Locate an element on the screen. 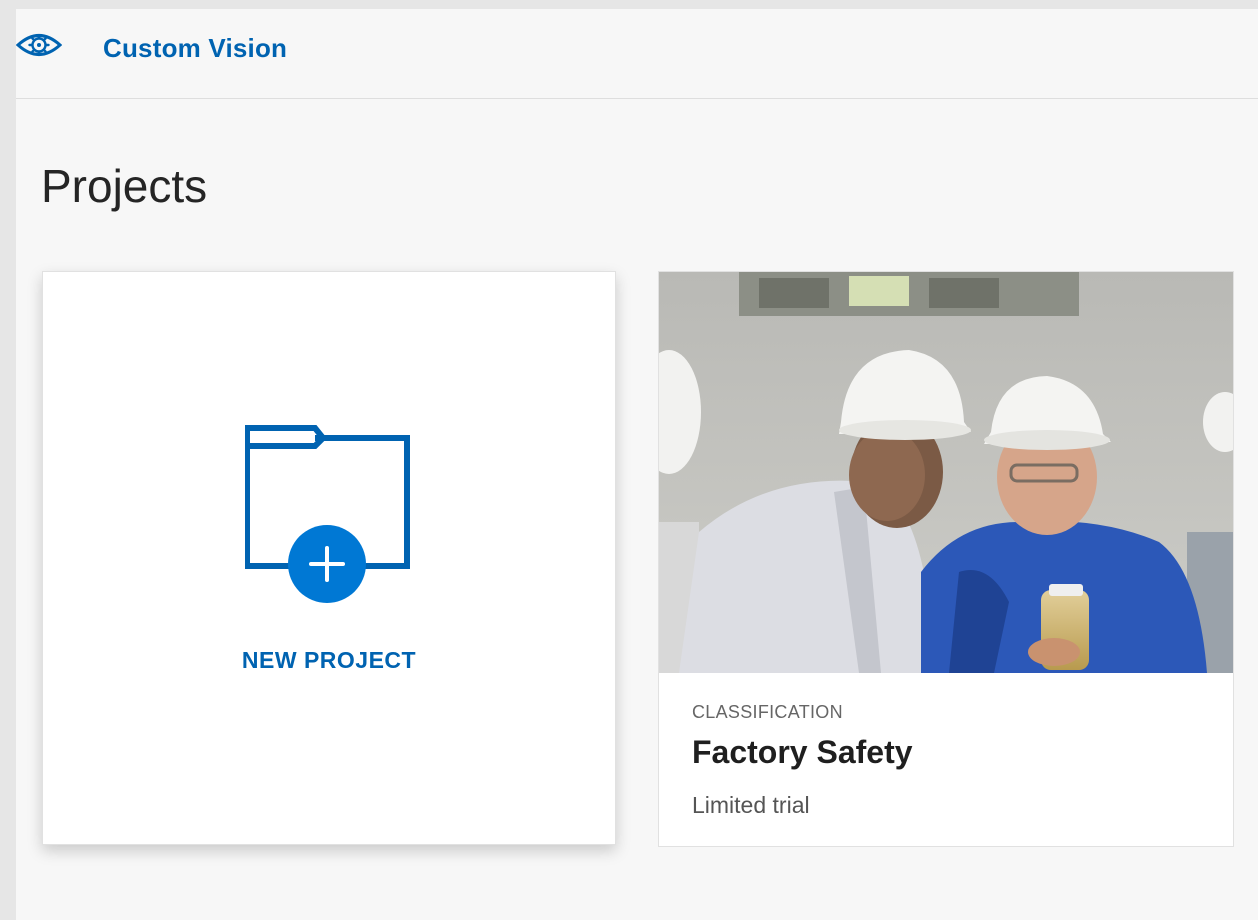  page-title: Projects is located at coordinates (124, 186).